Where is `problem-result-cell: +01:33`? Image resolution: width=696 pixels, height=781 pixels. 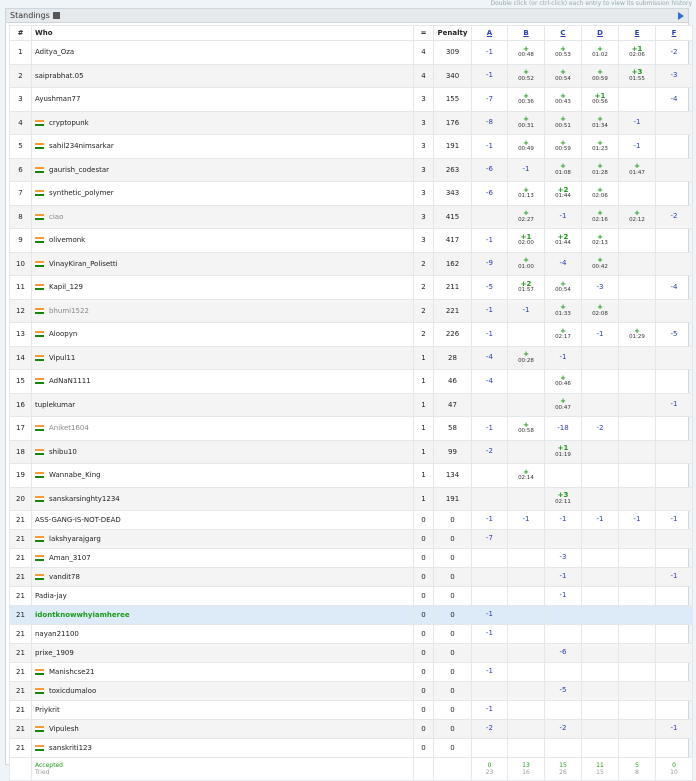
problem-result-cell: +01:33 is located at coordinates (563, 310).